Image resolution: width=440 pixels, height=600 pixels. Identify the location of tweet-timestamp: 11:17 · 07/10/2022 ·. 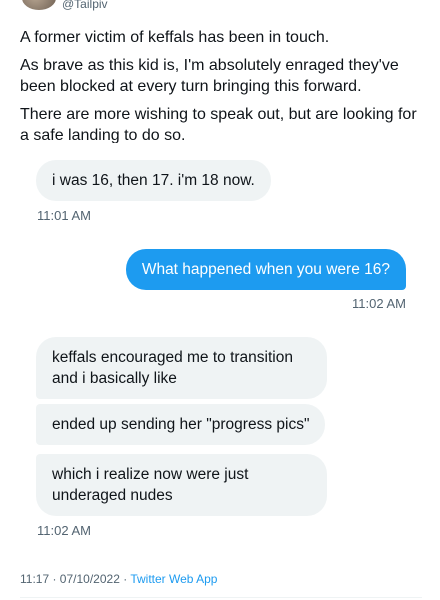
(75, 579).